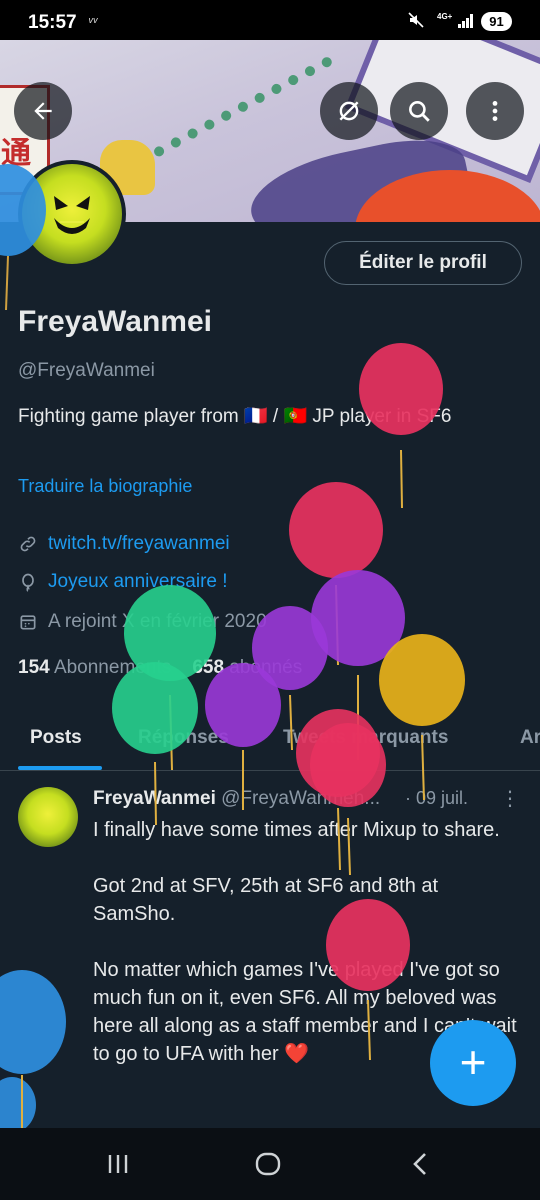 This screenshot has height=1200, width=540. I want to click on edit-profile-button: Éditer le profil, so click(423, 263).